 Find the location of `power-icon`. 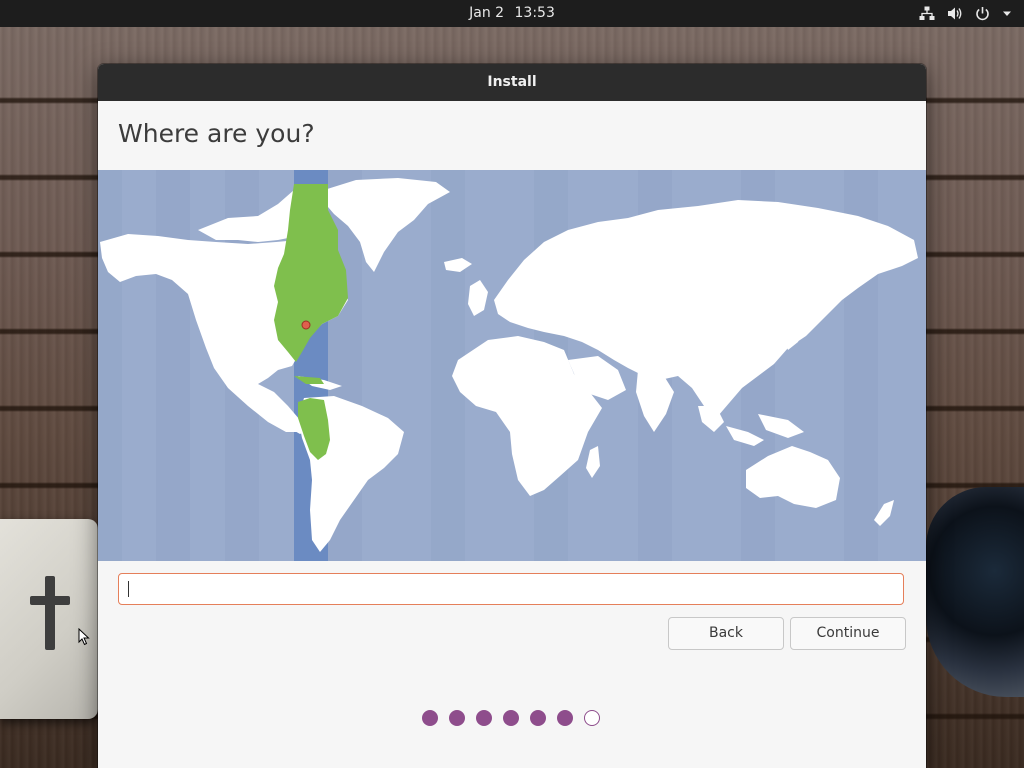

power-icon is located at coordinates (982, 14).